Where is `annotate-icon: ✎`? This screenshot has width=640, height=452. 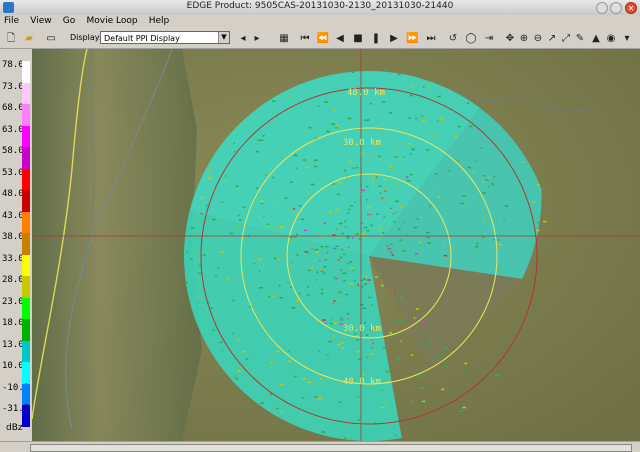
annotate-icon: ✎ is located at coordinates (580, 38).